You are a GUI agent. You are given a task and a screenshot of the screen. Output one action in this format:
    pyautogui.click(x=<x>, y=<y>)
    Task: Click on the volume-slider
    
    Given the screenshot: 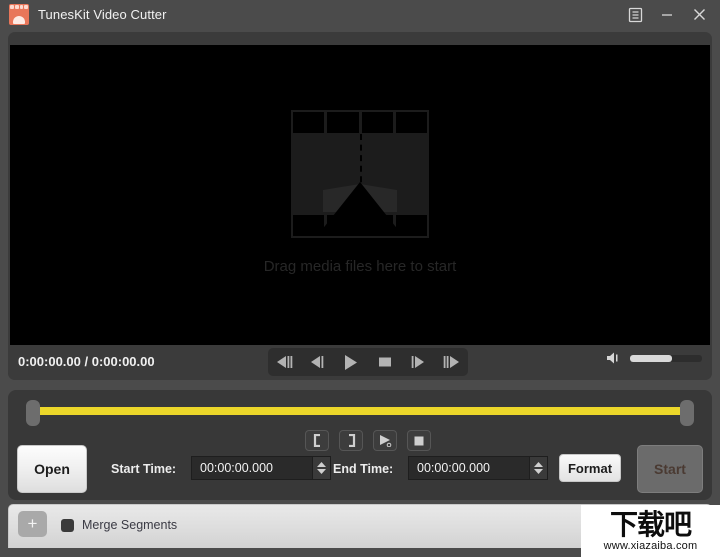 What is the action you would take?
    pyautogui.click(x=666, y=358)
    